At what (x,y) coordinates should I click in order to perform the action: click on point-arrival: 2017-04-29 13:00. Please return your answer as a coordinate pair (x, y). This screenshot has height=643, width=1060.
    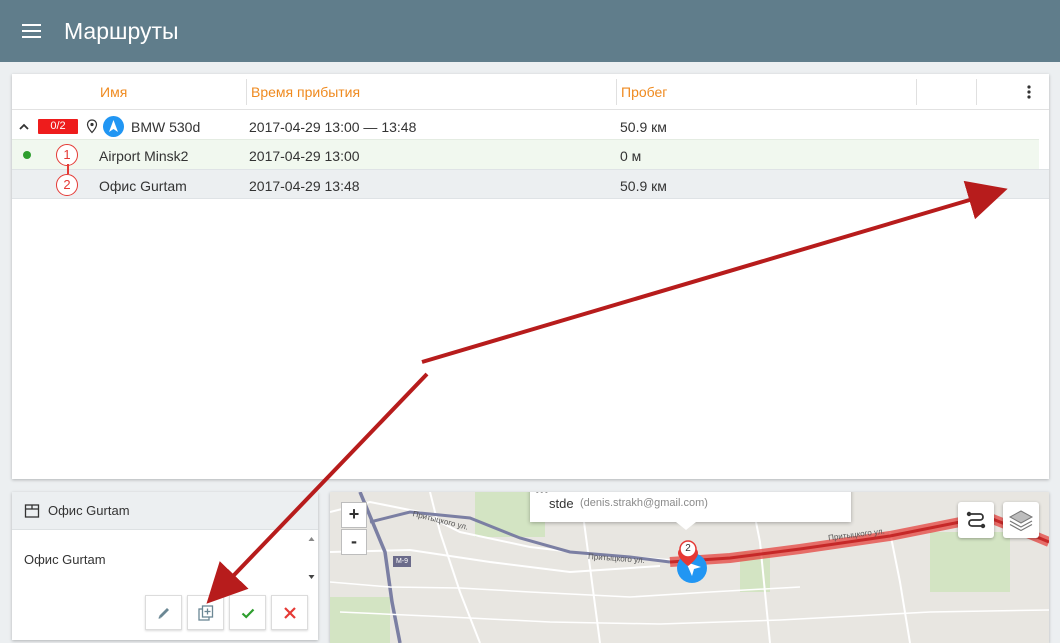
    Looking at the image, I should click on (304, 156).